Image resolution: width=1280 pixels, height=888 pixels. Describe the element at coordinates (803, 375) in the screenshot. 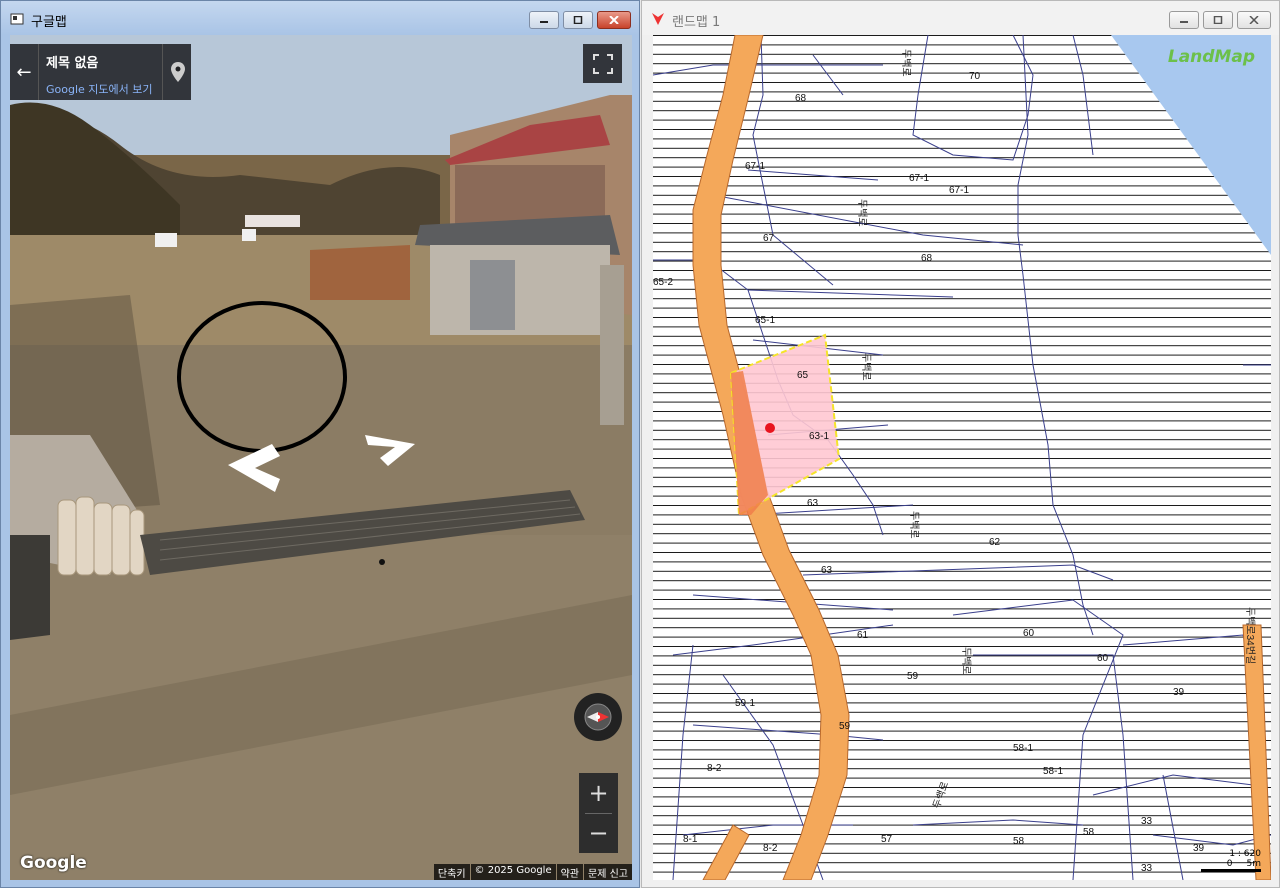

I see `parcel-number-label: 65` at that location.